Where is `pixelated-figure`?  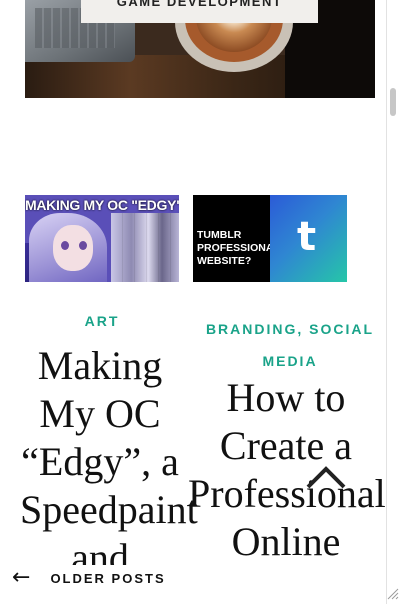 pixelated-figure is located at coordinates (145, 247).